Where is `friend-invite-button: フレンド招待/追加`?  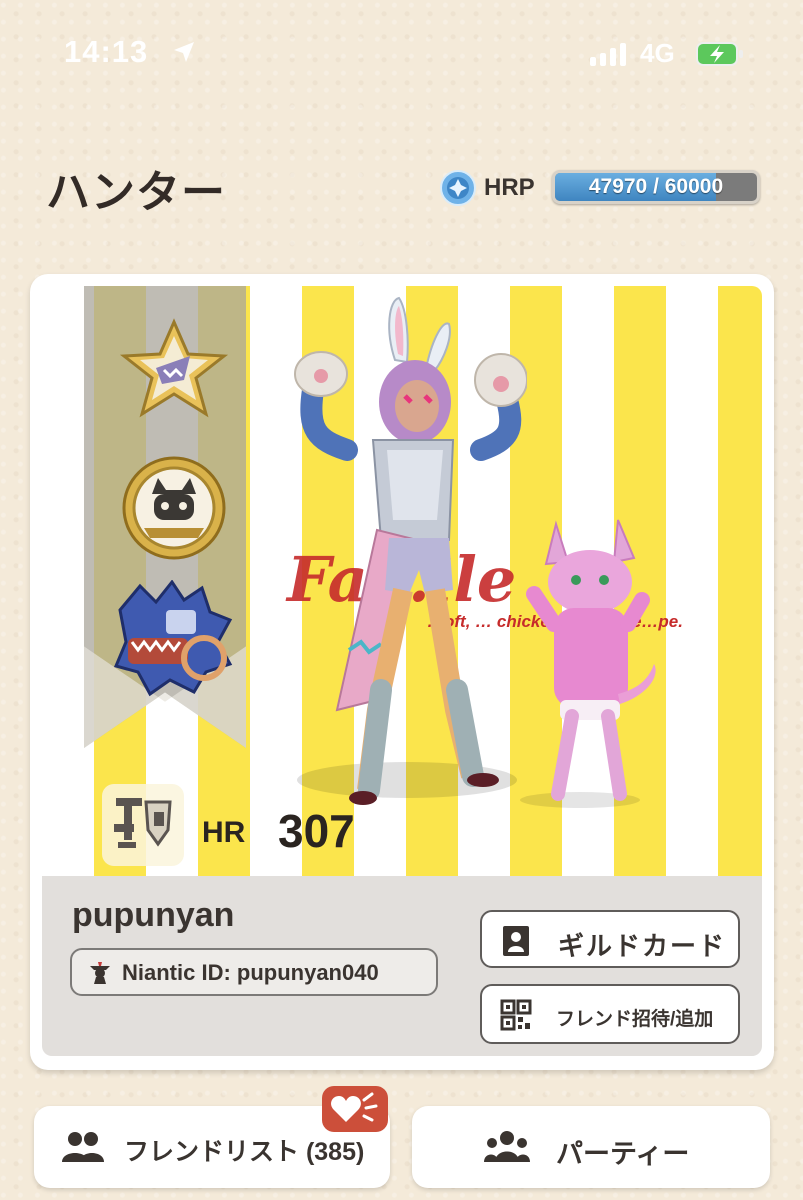
friend-invite-button: フレンド招待/追加 is located at coordinates (610, 1014).